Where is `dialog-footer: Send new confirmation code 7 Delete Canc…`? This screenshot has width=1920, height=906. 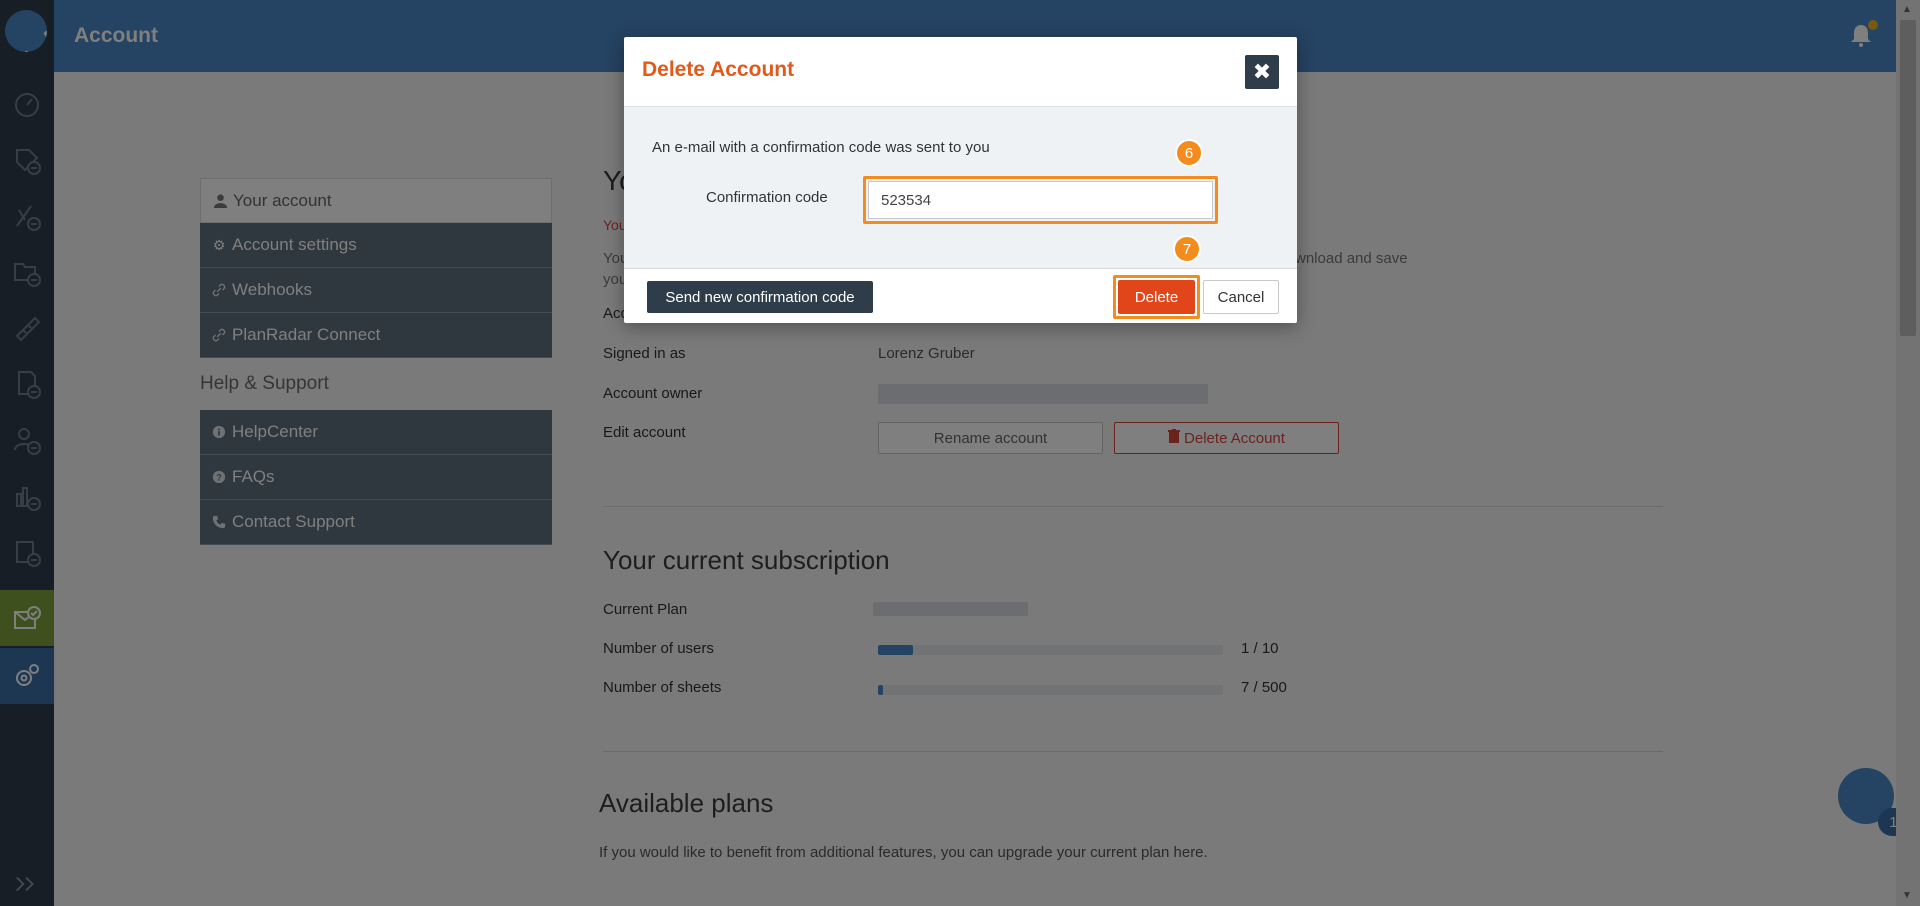 dialog-footer: Send new confirmation code 7 Delete Canc… is located at coordinates (960, 279).